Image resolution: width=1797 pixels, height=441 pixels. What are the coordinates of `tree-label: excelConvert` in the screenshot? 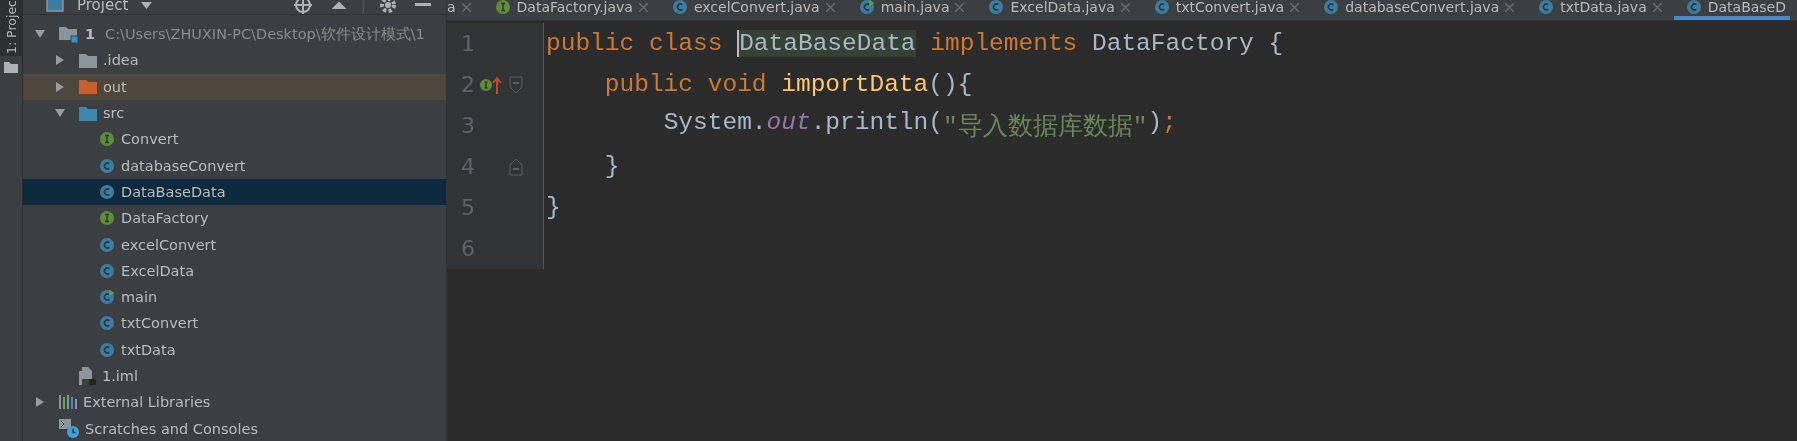 It's located at (169, 244).